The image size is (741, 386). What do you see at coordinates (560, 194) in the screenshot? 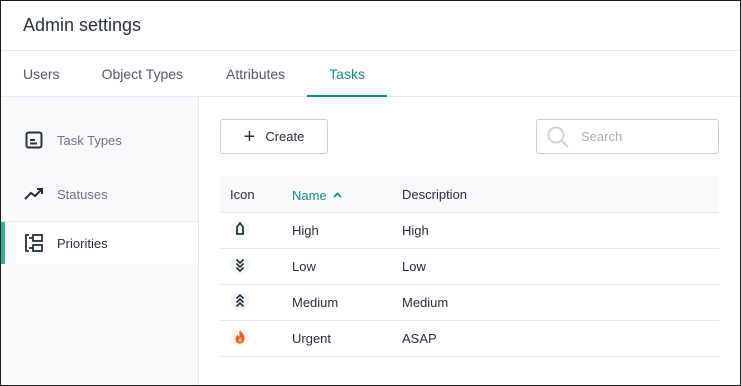
I see `column-header-description: Description` at bounding box center [560, 194].